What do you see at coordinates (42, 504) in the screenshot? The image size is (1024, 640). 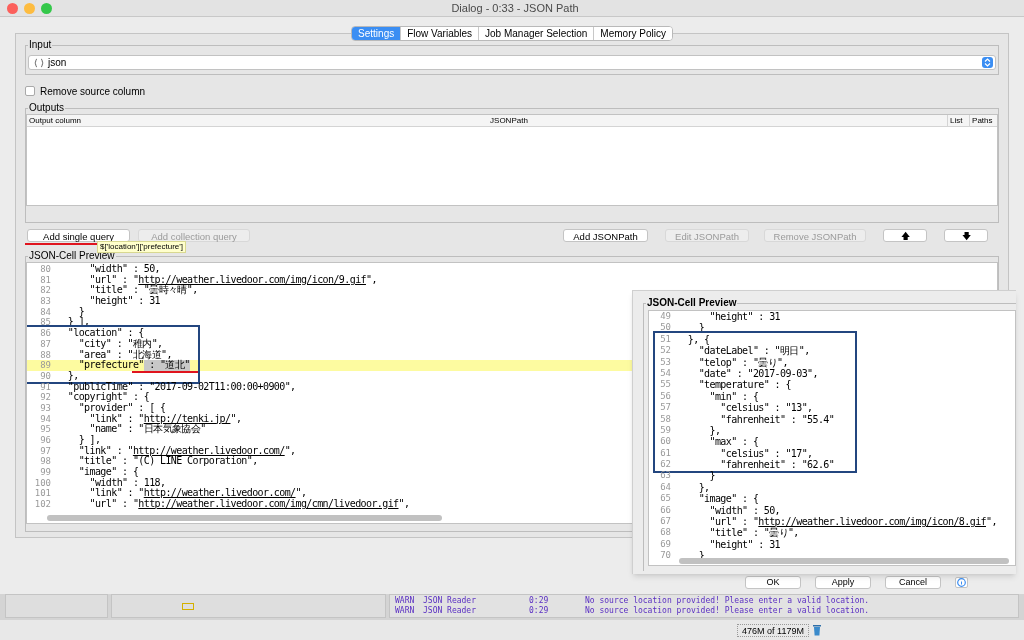 I see `line-number: 102` at bounding box center [42, 504].